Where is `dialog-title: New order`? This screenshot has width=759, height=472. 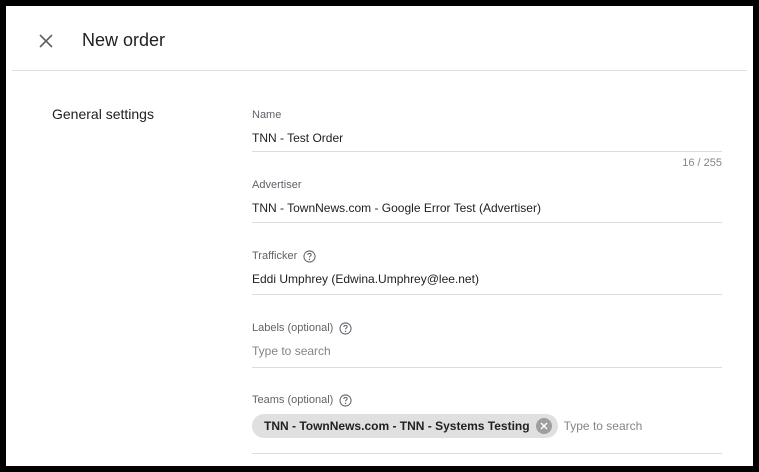 dialog-title: New order is located at coordinates (124, 40).